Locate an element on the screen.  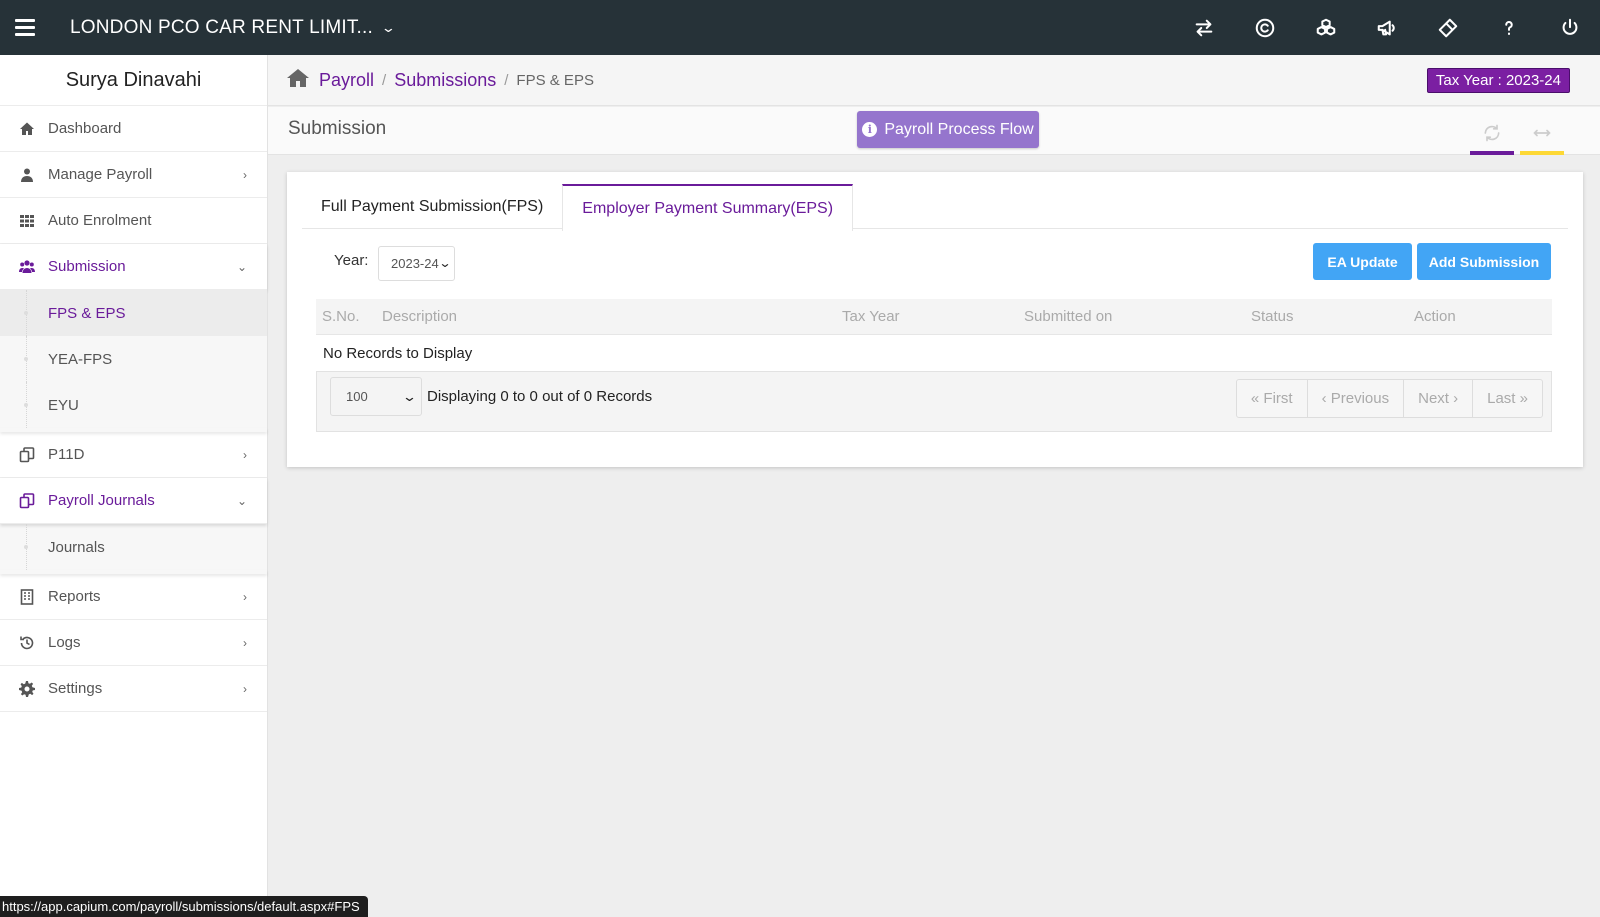
sidebar-item-label: Manage Payroll is located at coordinates (100, 174).